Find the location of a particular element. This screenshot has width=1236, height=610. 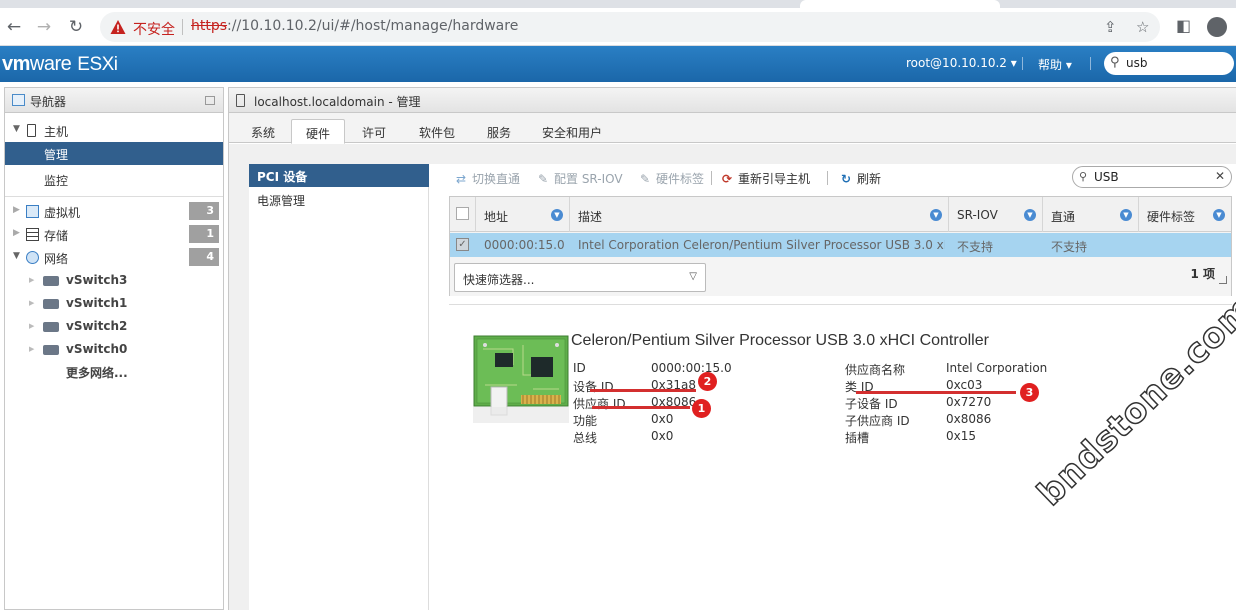

toggle-passthrough-button: ⇄ 切换直通 is located at coordinates (487, 178).